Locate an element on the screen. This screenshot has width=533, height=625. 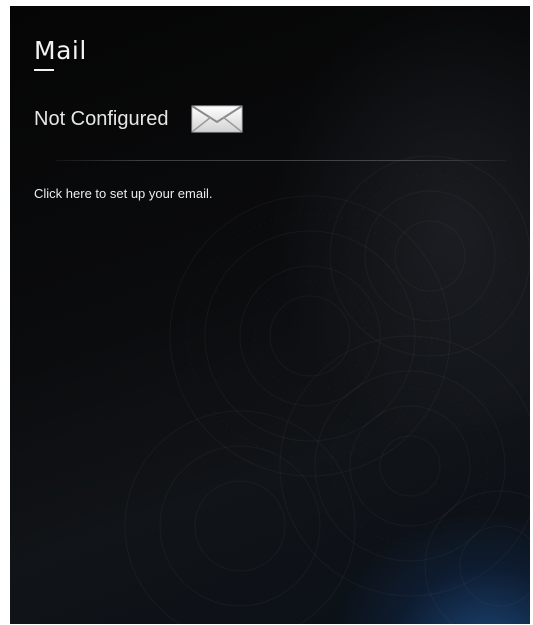
title-accelerator-underline is located at coordinates (44, 70).